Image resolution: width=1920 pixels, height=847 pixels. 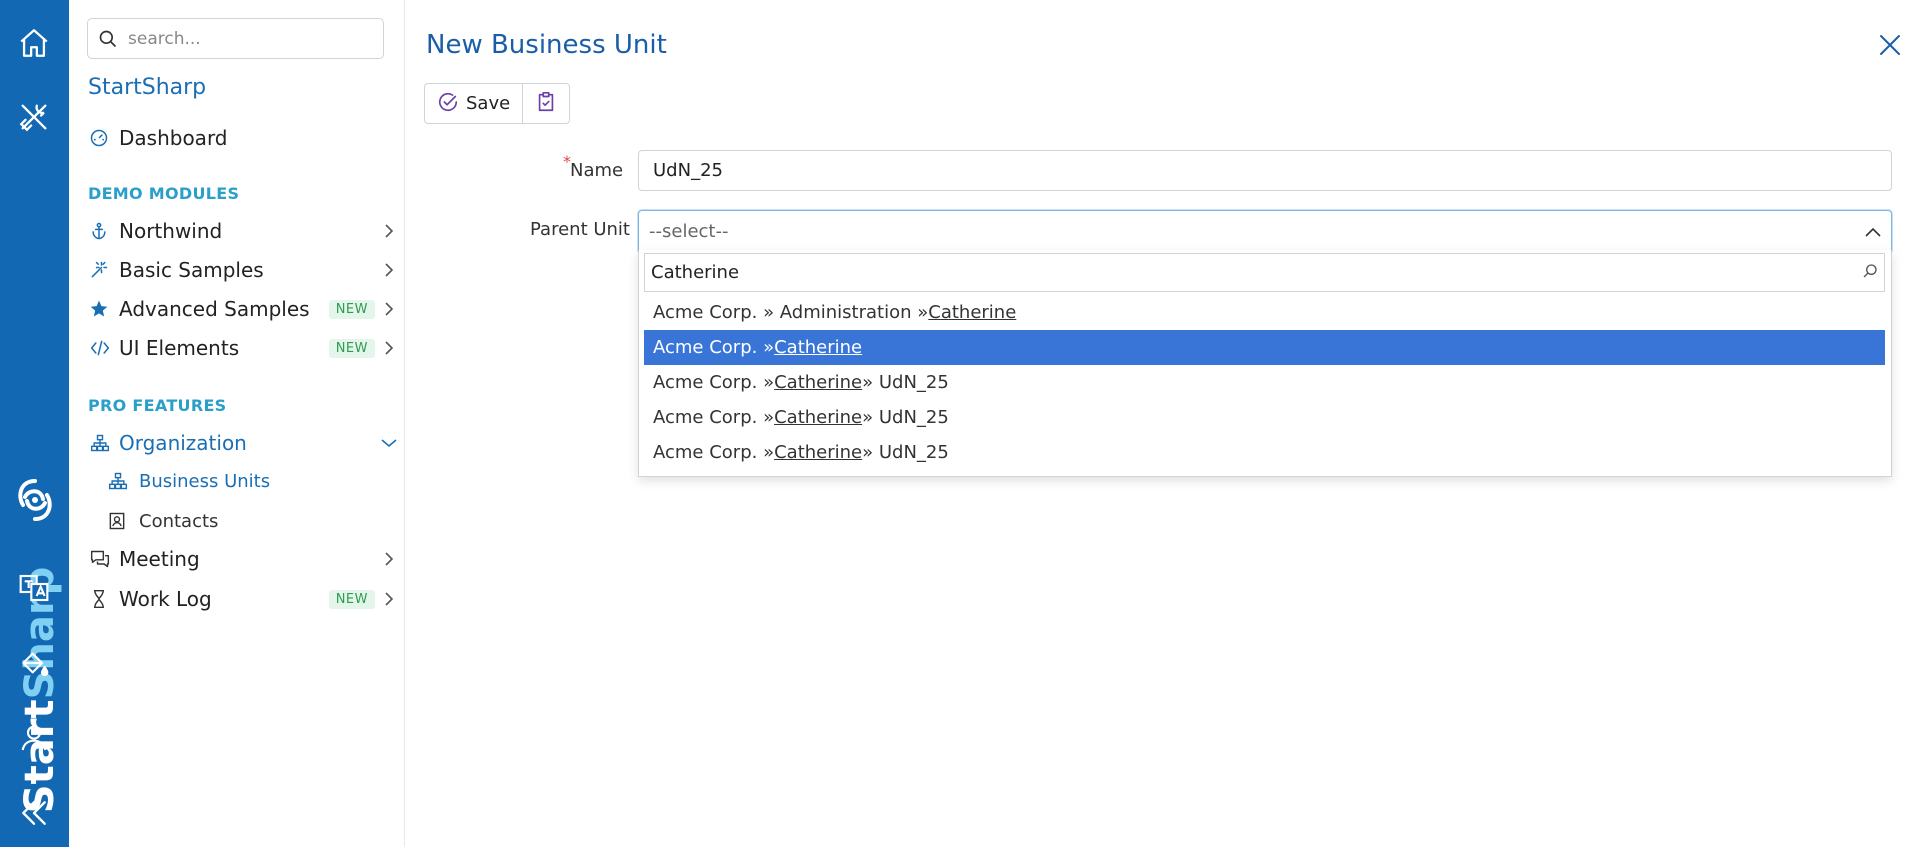 What do you see at coordinates (242, 348) in the screenshot?
I see `nav-ui-elements: UI Elements NEW` at bounding box center [242, 348].